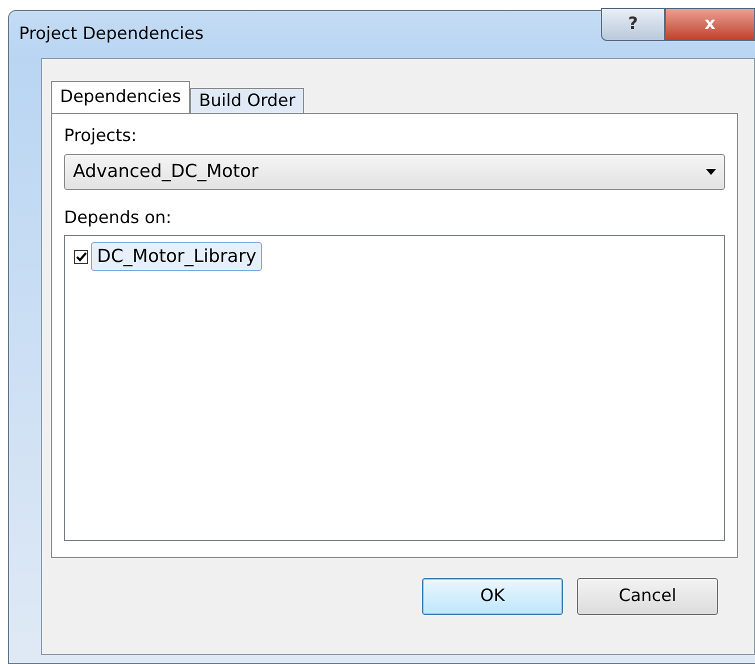  What do you see at coordinates (118, 218) in the screenshot?
I see `depends-on-label: Depends on:` at bounding box center [118, 218].